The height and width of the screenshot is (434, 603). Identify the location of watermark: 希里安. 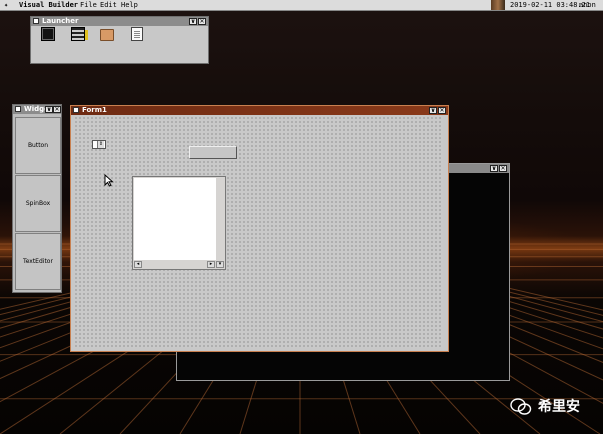
(555, 407).